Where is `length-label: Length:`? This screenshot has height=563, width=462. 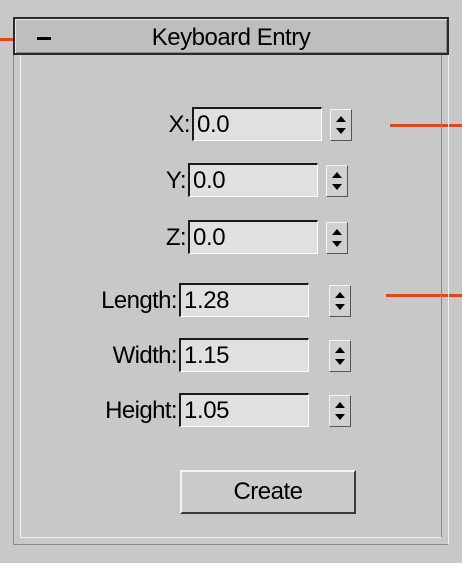 length-label: Length: is located at coordinates (139, 300).